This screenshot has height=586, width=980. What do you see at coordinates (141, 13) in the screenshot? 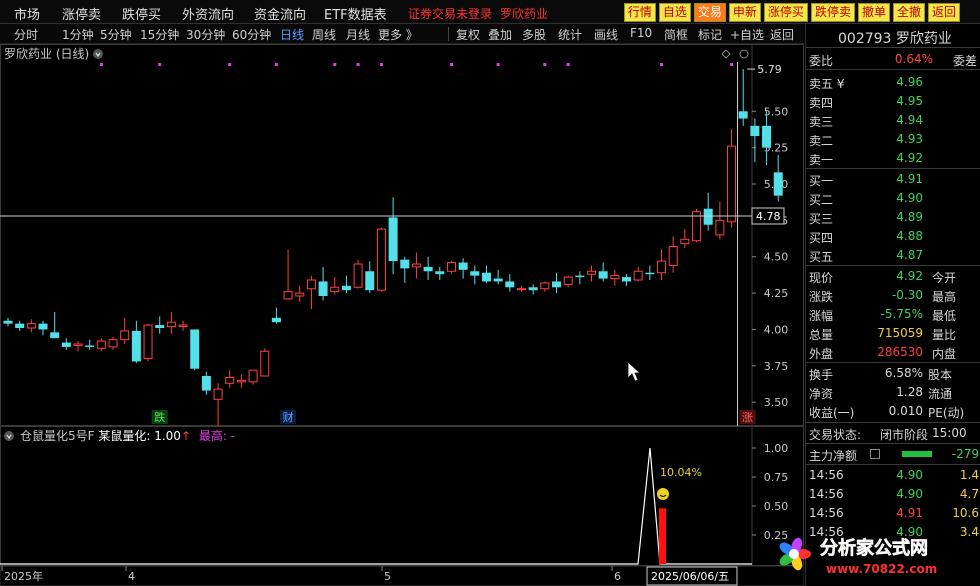
I see `menu-item-2: 跌停买` at bounding box center [141, 13].